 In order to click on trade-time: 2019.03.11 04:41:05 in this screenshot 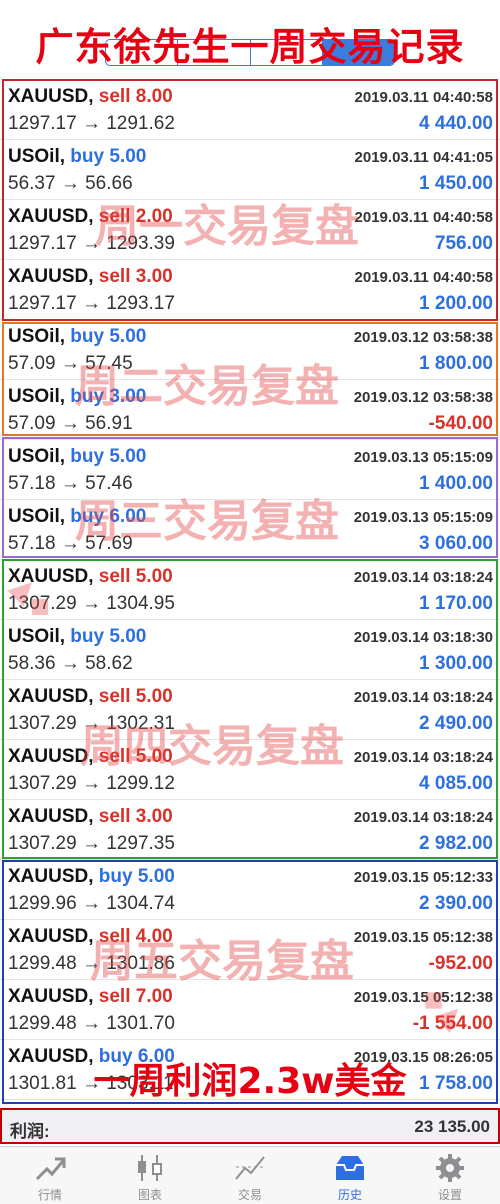, I will do `click(423, 157)`.